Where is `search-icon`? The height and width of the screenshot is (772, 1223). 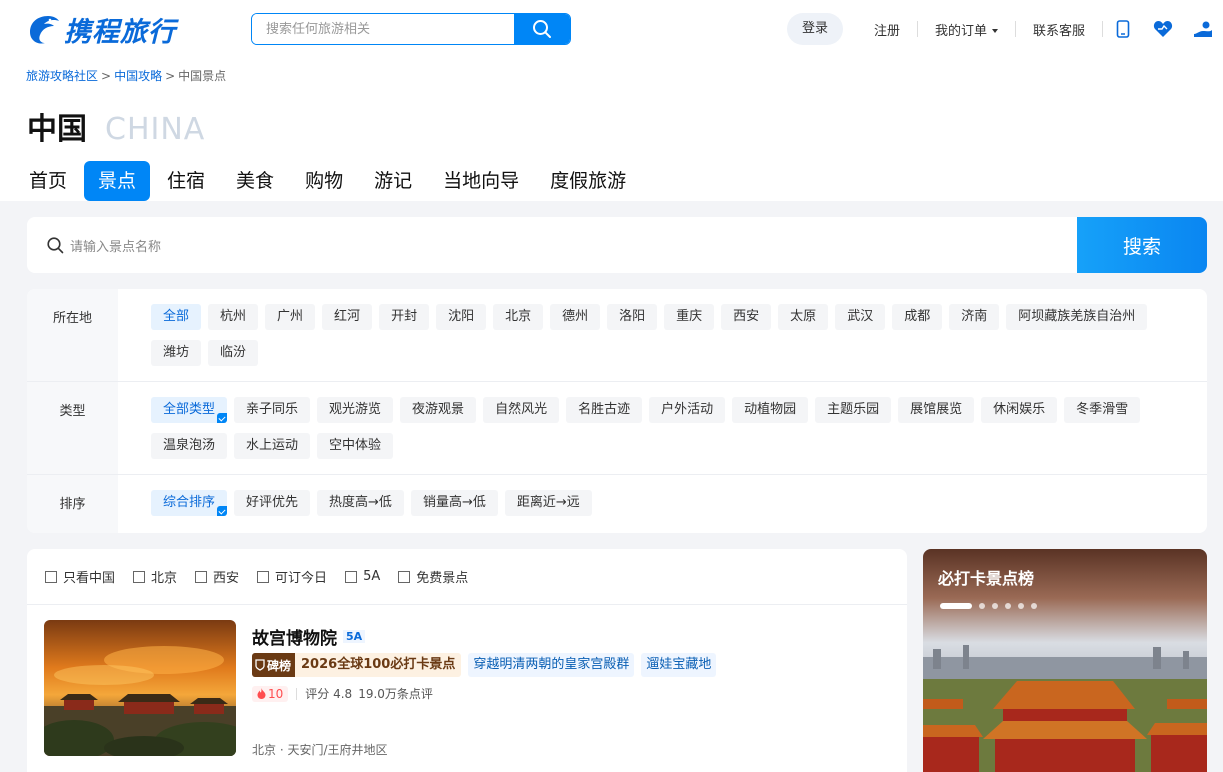
search-icon is located at coordinates (542, 29).